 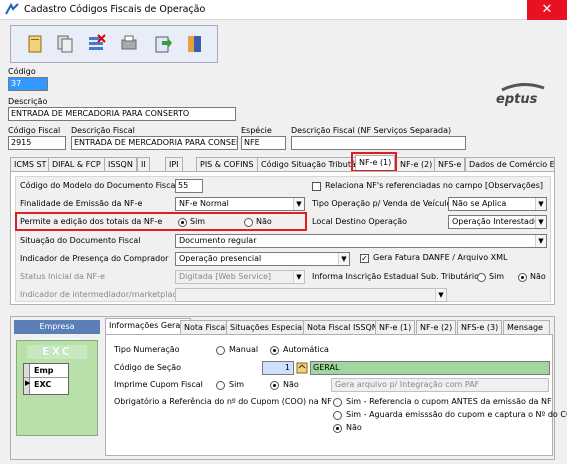 What do you see at coordinates (480, 327) in the screenshot?
I see `tab-b-nfse3: NFS-e (3)` at bounding box center [480, 327].